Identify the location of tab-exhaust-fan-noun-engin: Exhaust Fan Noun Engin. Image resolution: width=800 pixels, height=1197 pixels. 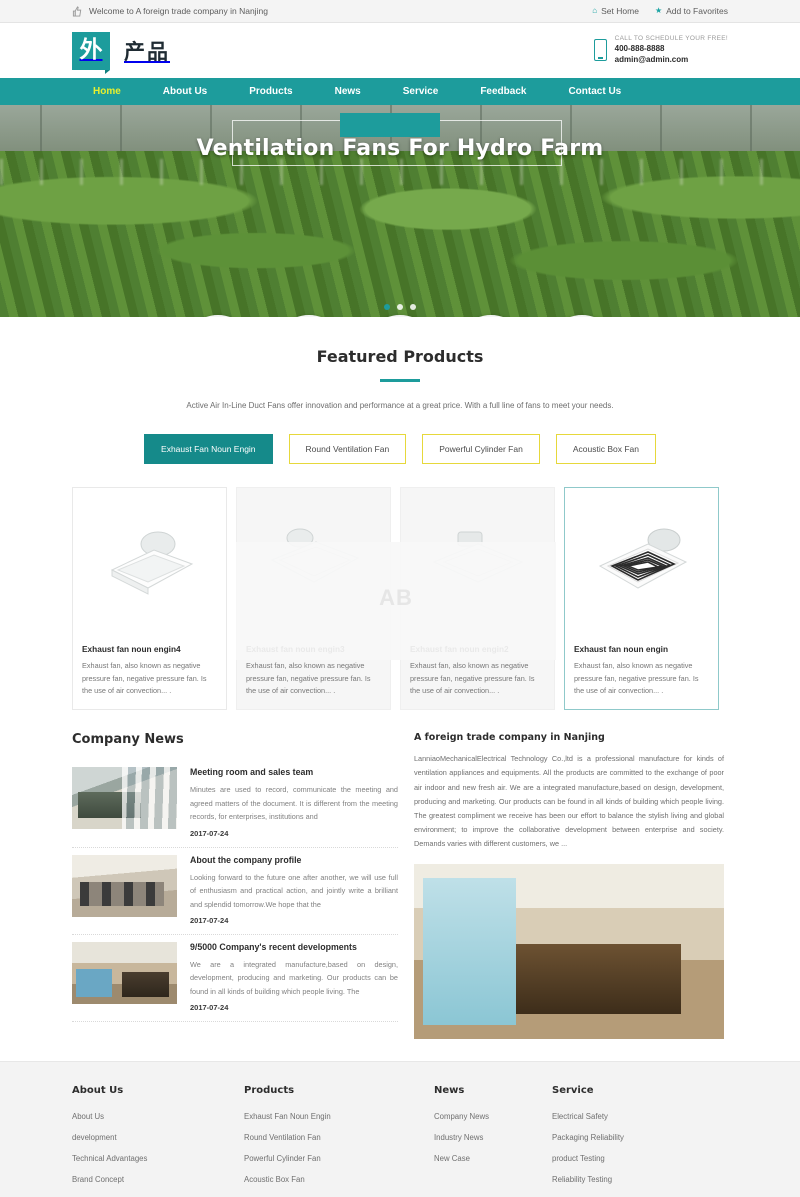
(208, 448).